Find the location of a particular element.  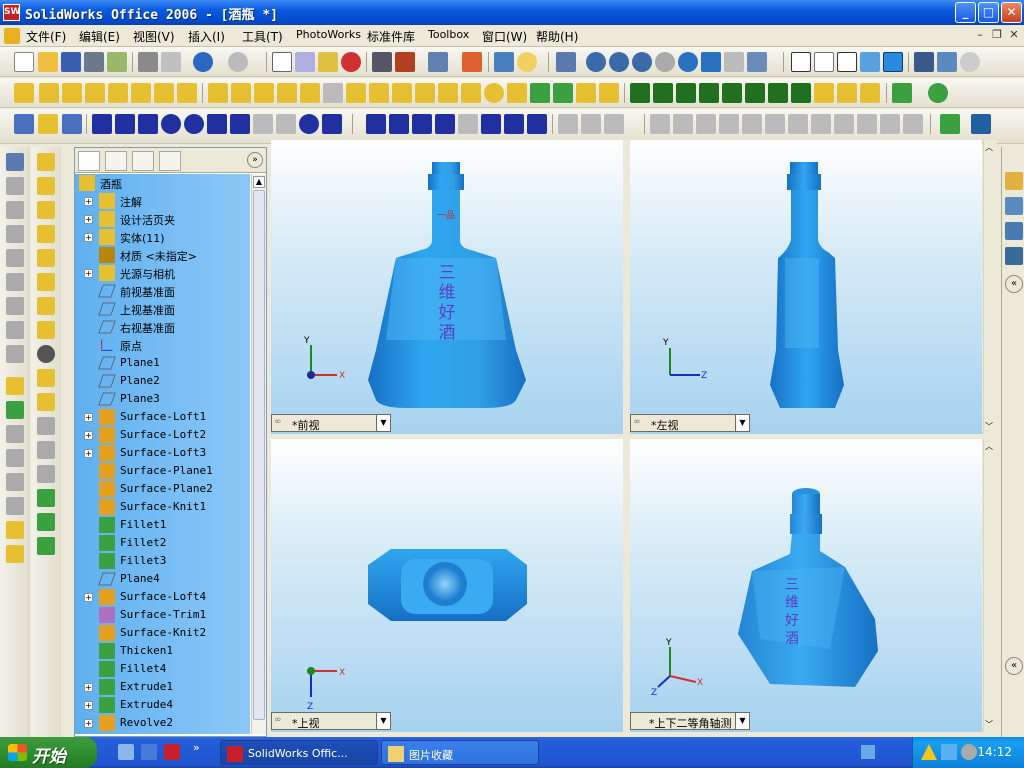

view-3d-icon is located at coordinates (734, 62).